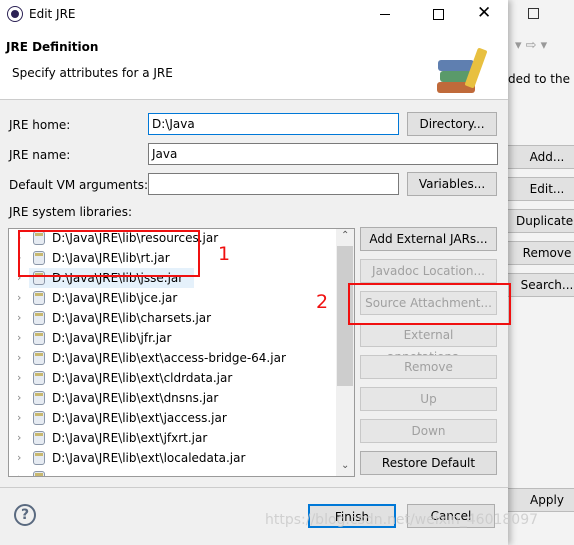 This screenshot has width=574, height=545. What do you see at coordinates (484, 13) in the screenshot?
I see `close-icon: ✕` at bounding box center [484, 13].